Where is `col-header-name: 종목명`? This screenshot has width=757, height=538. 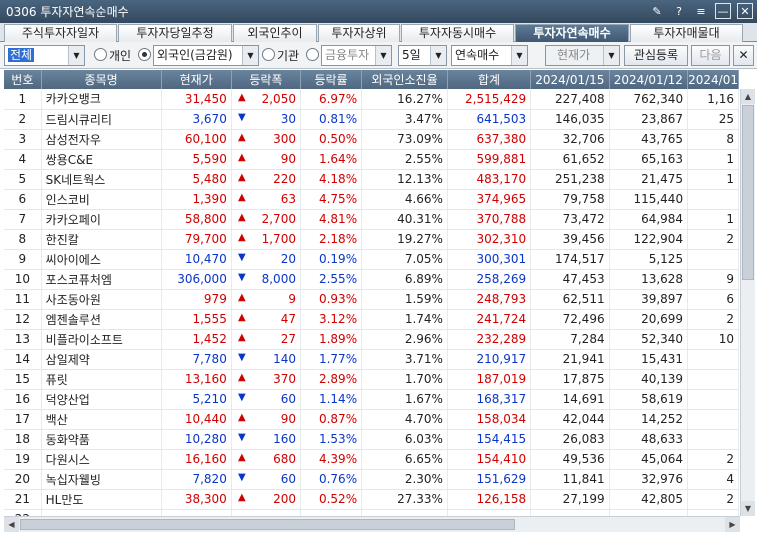 col-header-name: 종목명 is located at coordinates (101, 79).